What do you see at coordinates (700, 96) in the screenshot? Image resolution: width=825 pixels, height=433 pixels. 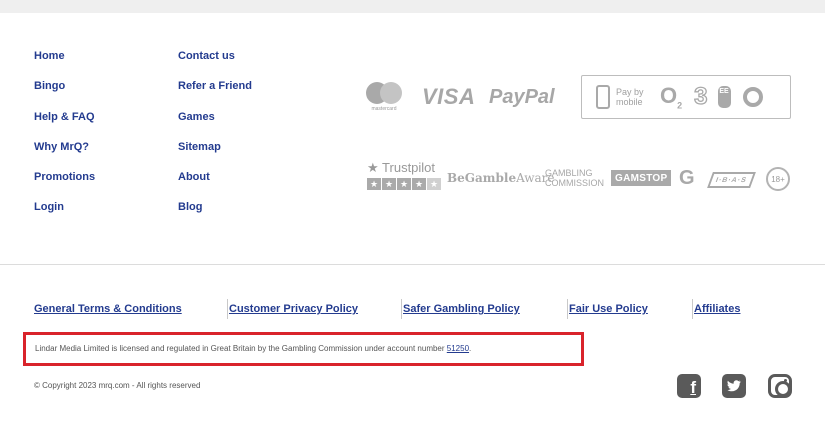 I see `three-logo: 3` at bounding box center [700, 96].